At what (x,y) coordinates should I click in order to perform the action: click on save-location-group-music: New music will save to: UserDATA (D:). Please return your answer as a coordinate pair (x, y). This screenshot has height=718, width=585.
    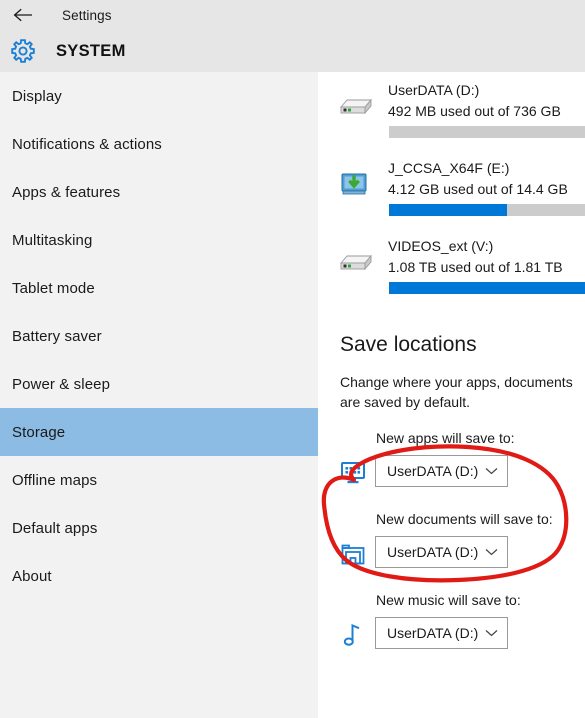
    Looking at the image, I should click on (451, 622).